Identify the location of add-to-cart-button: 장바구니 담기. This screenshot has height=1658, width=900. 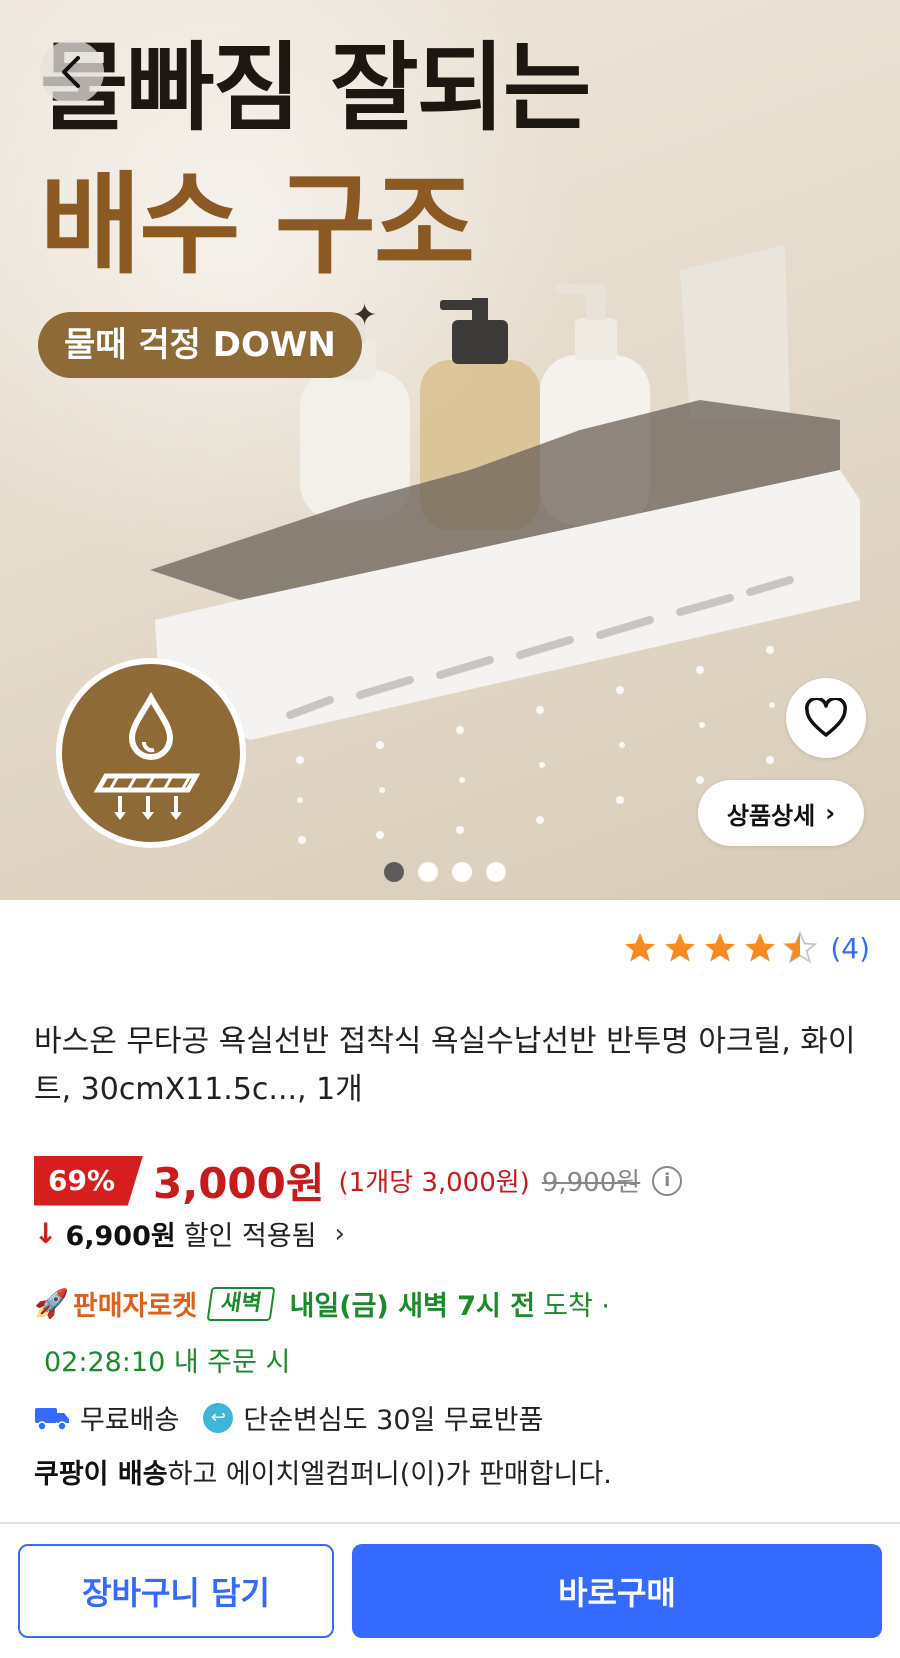
(176, 1591).